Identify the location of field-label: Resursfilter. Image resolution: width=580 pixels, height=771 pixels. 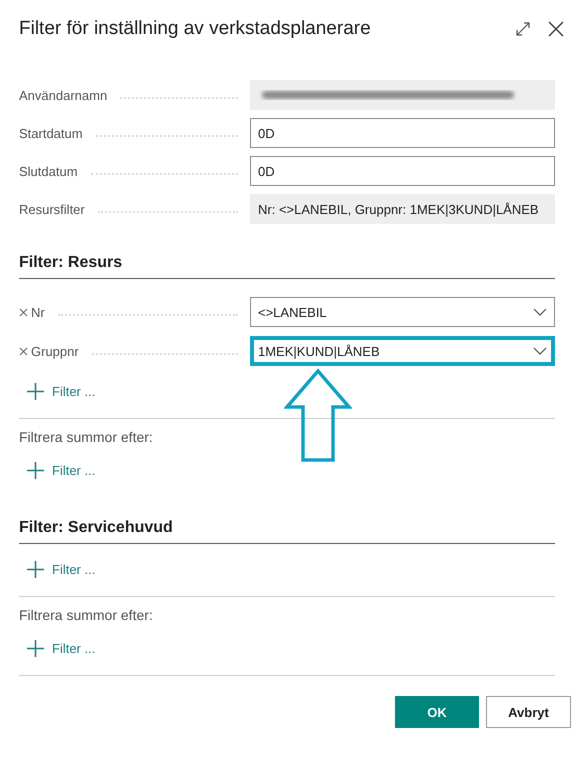
(52, 209).